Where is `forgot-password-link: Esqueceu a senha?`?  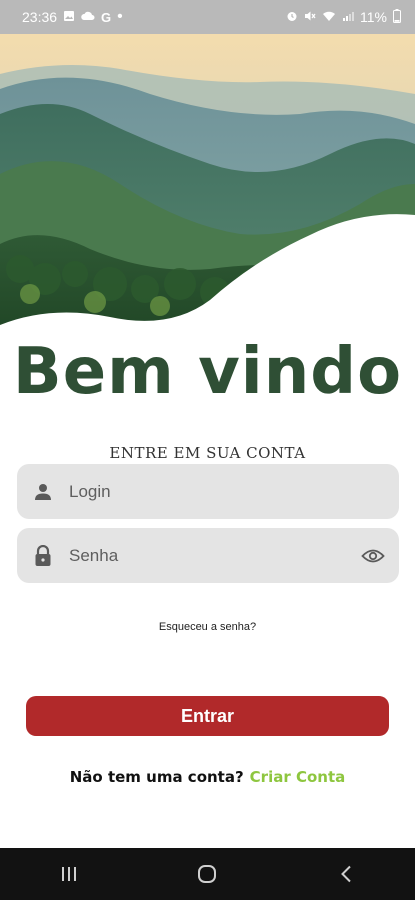 forgot-password-link: Esqueceu a senha? is located at coordinates (207, 627).